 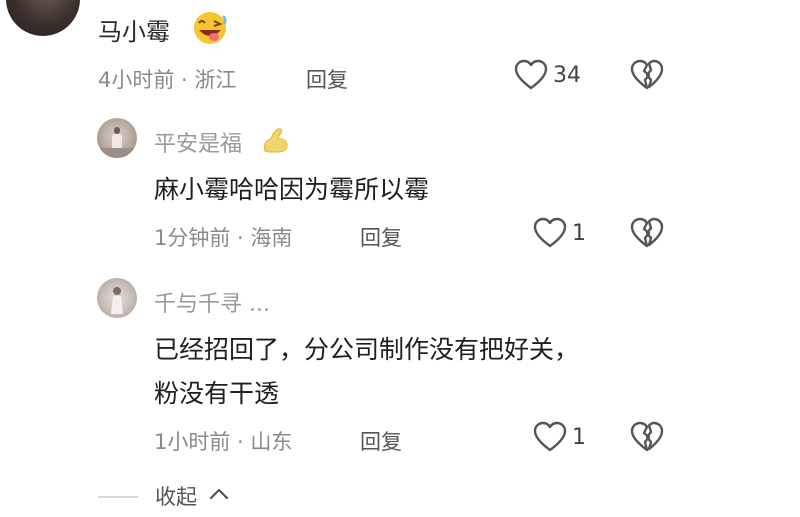 What do you see at coordinates (223, 442) in the screenshot?
I see `reply-meta: 1小时前 · 山东` at bounding box center [223, 442].